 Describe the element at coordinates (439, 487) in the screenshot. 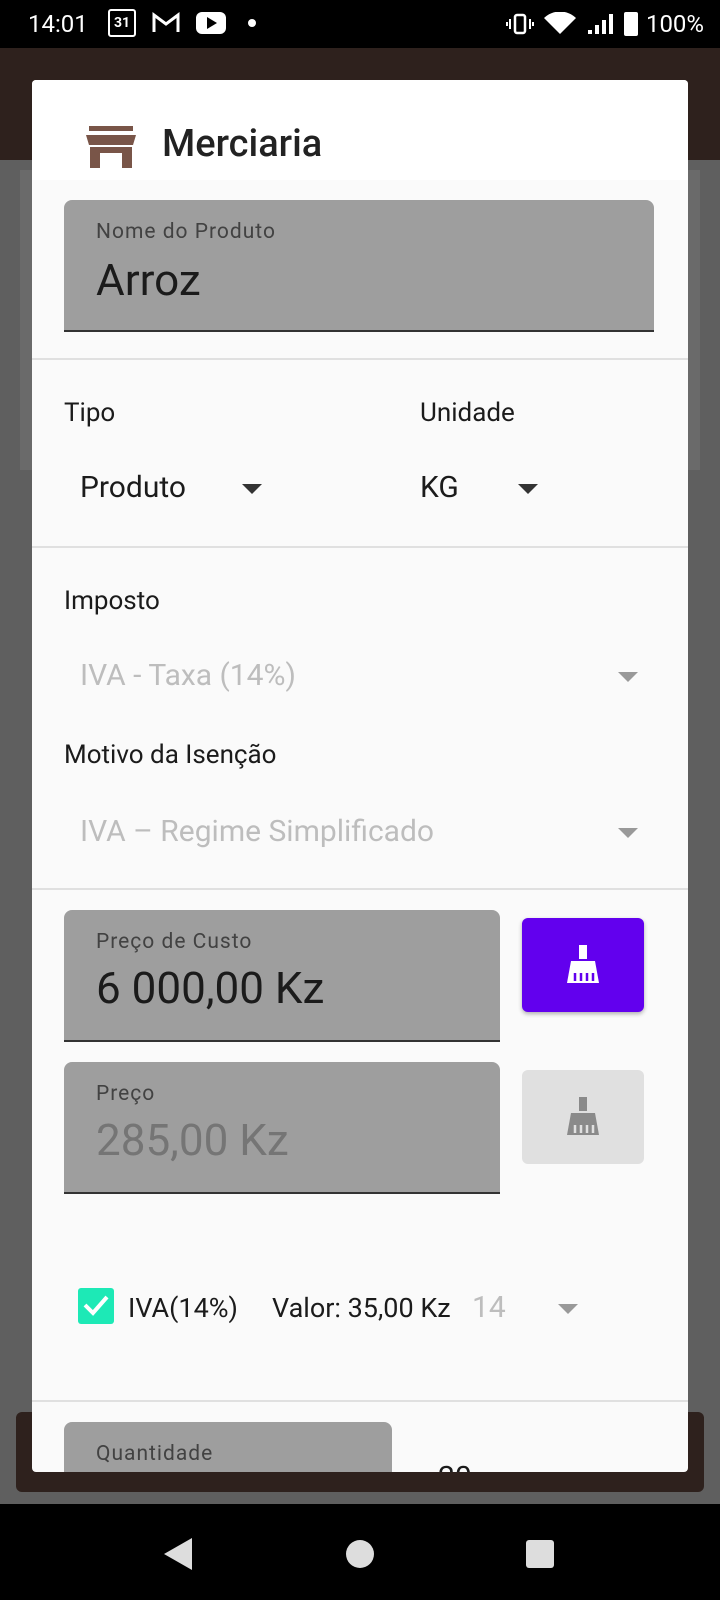

I see `unidade-value: KG` at that location.